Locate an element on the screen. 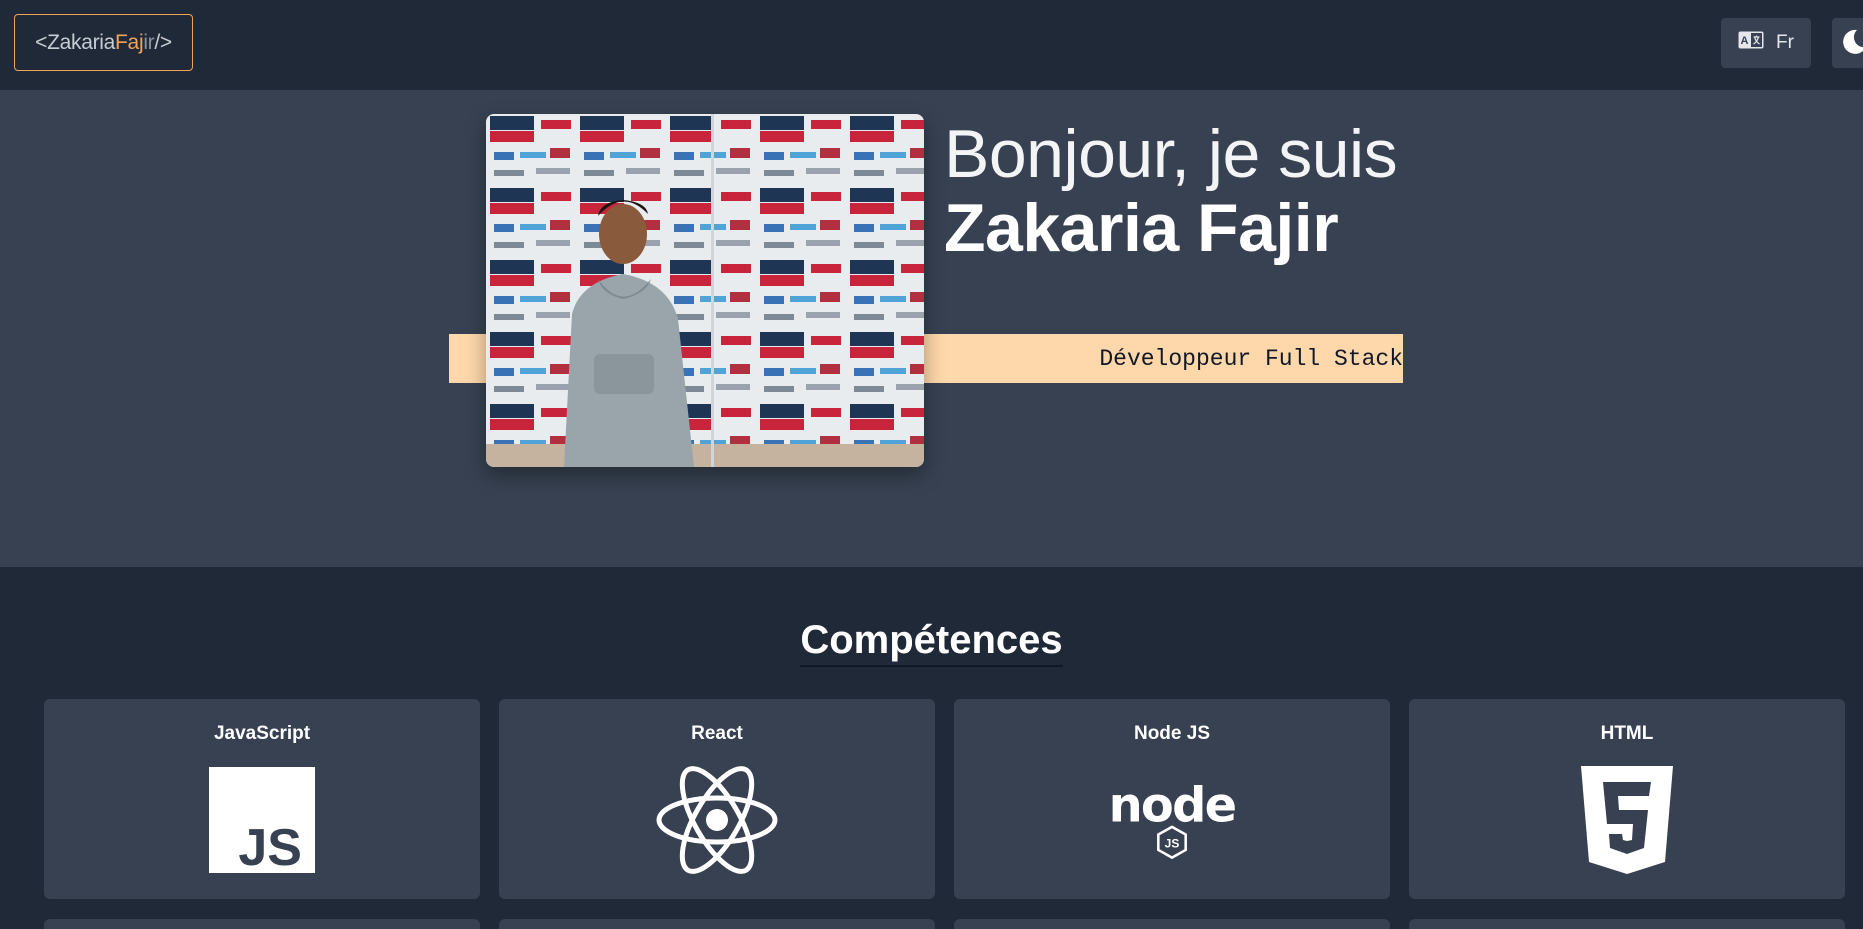  logo-close: /> is located at coordinates (163, 42).